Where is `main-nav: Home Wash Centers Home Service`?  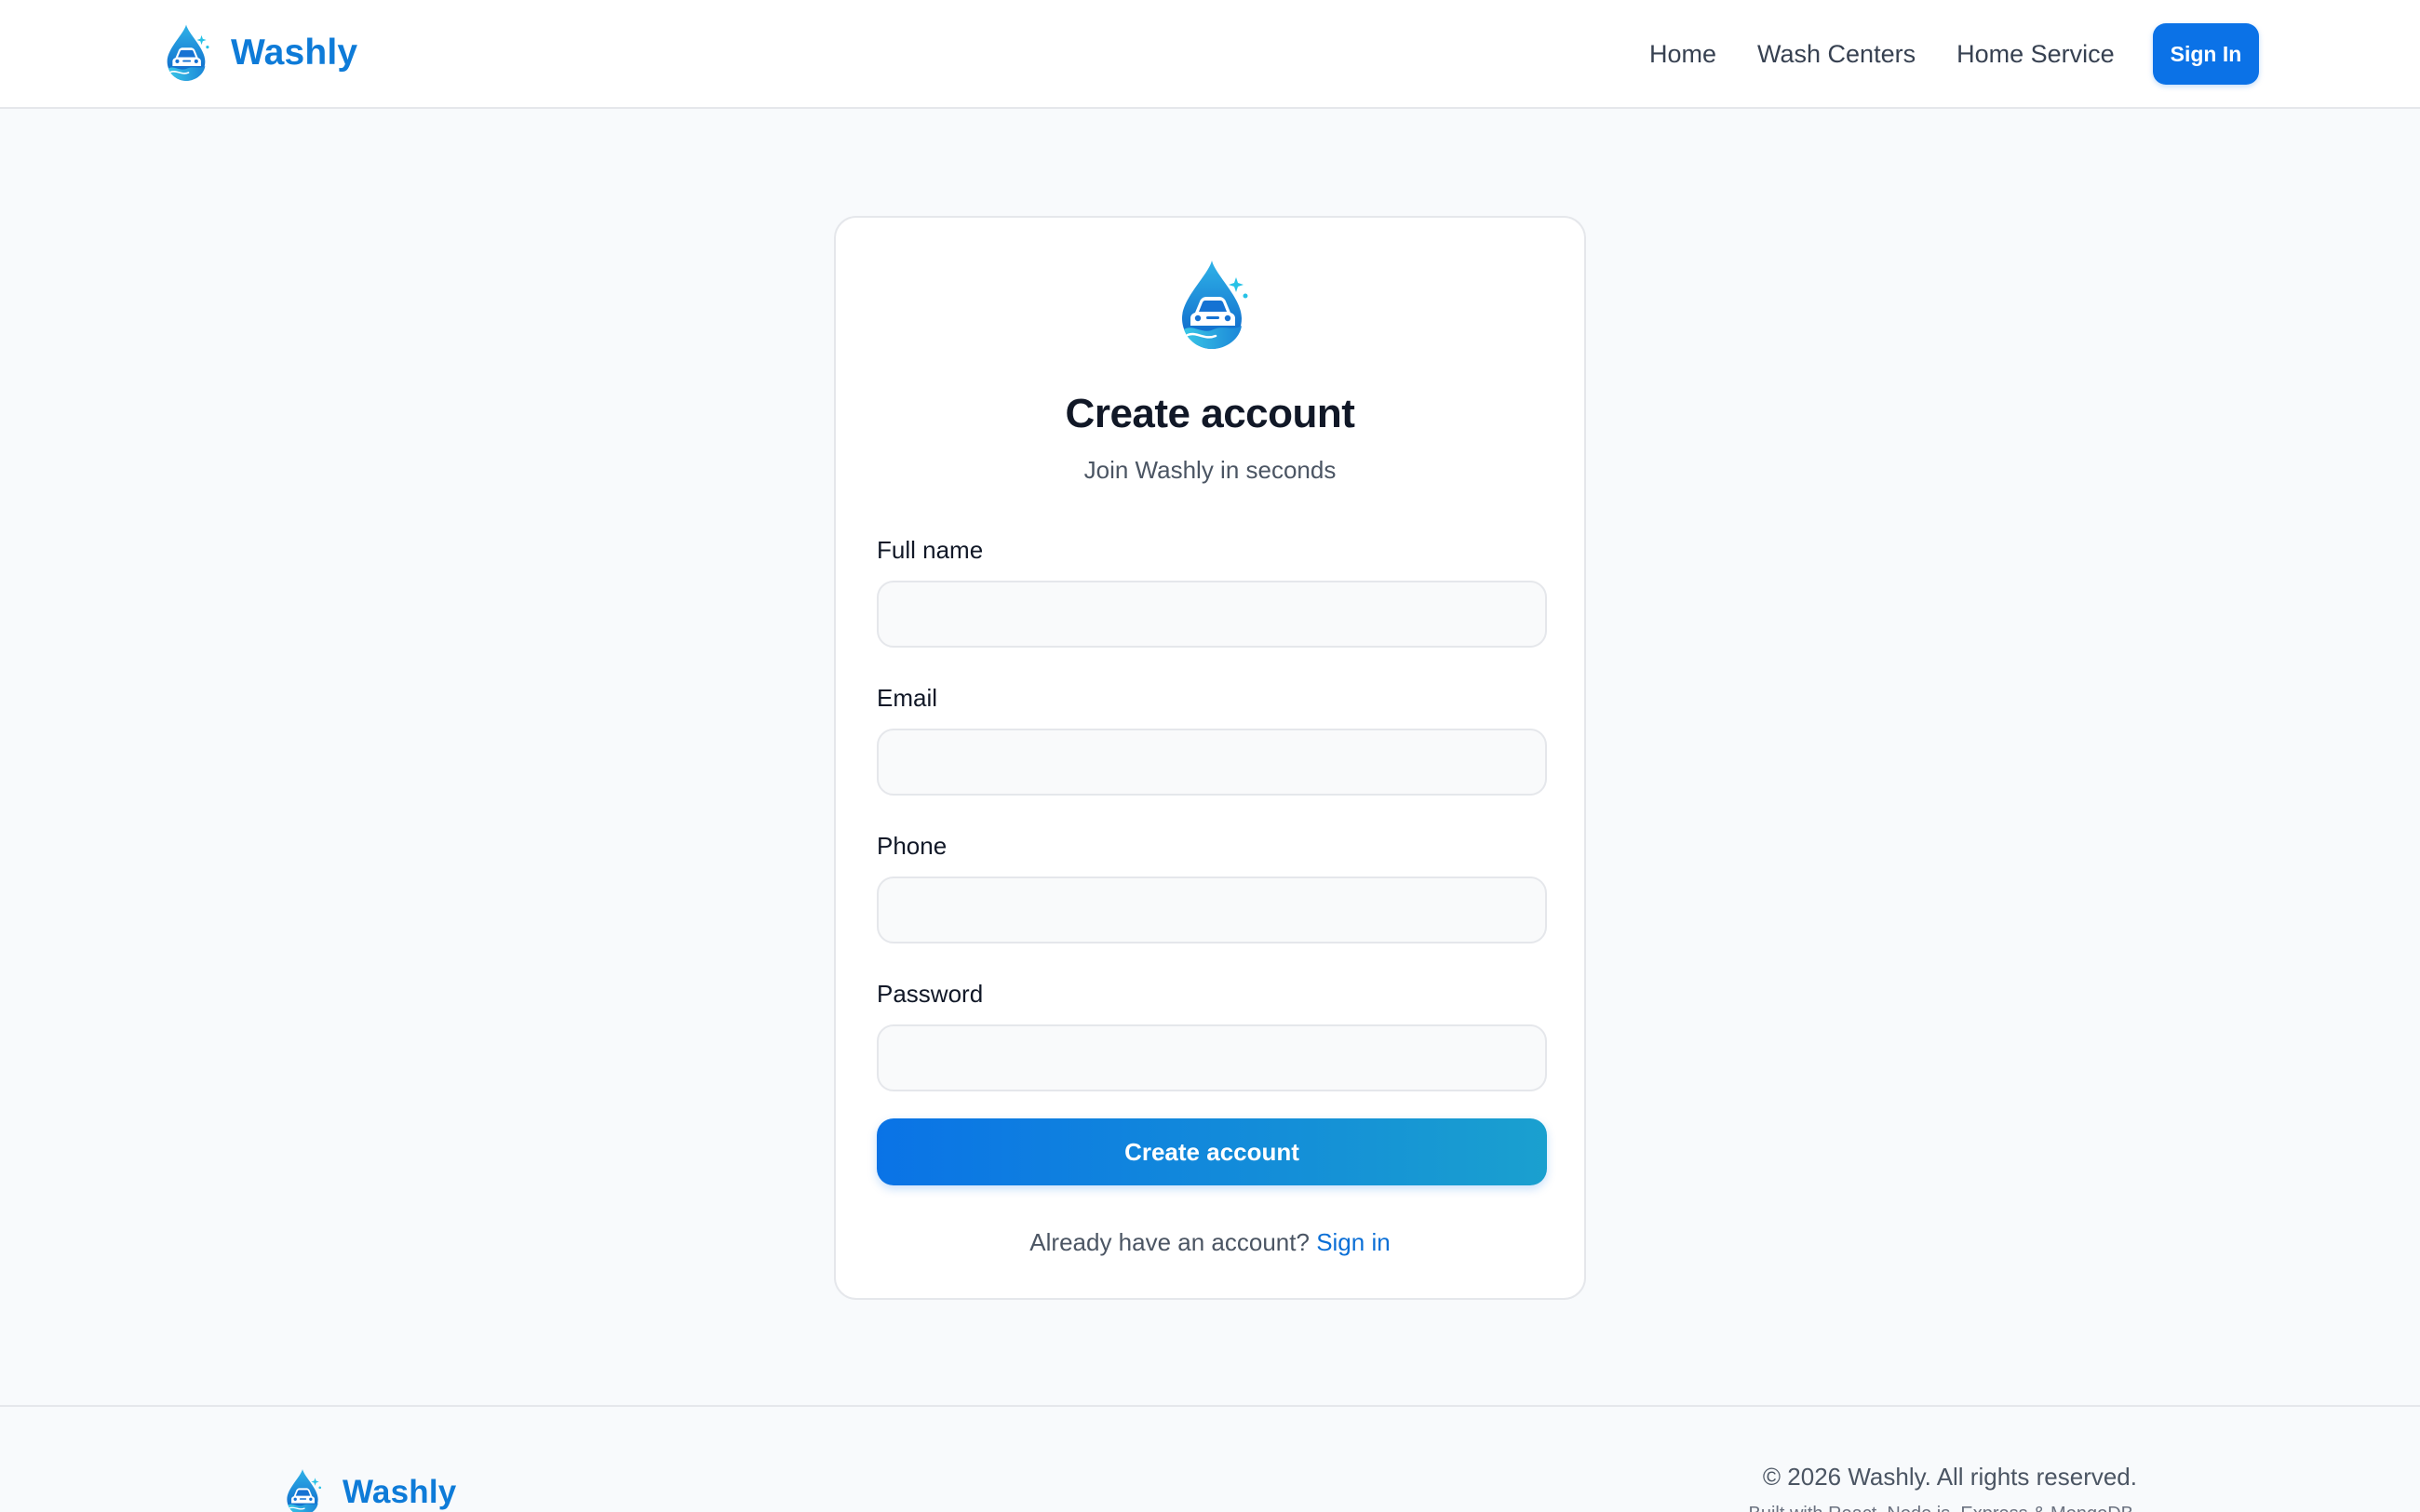 main-nav: Home Wash Centers Home Service is located at coordinates (1882, 54).